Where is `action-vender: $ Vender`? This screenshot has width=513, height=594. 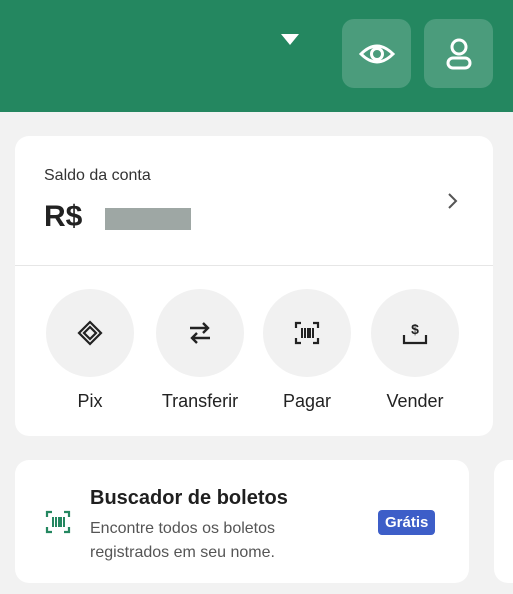
action-vender: $ Vender is located at coordinates (415, 350).